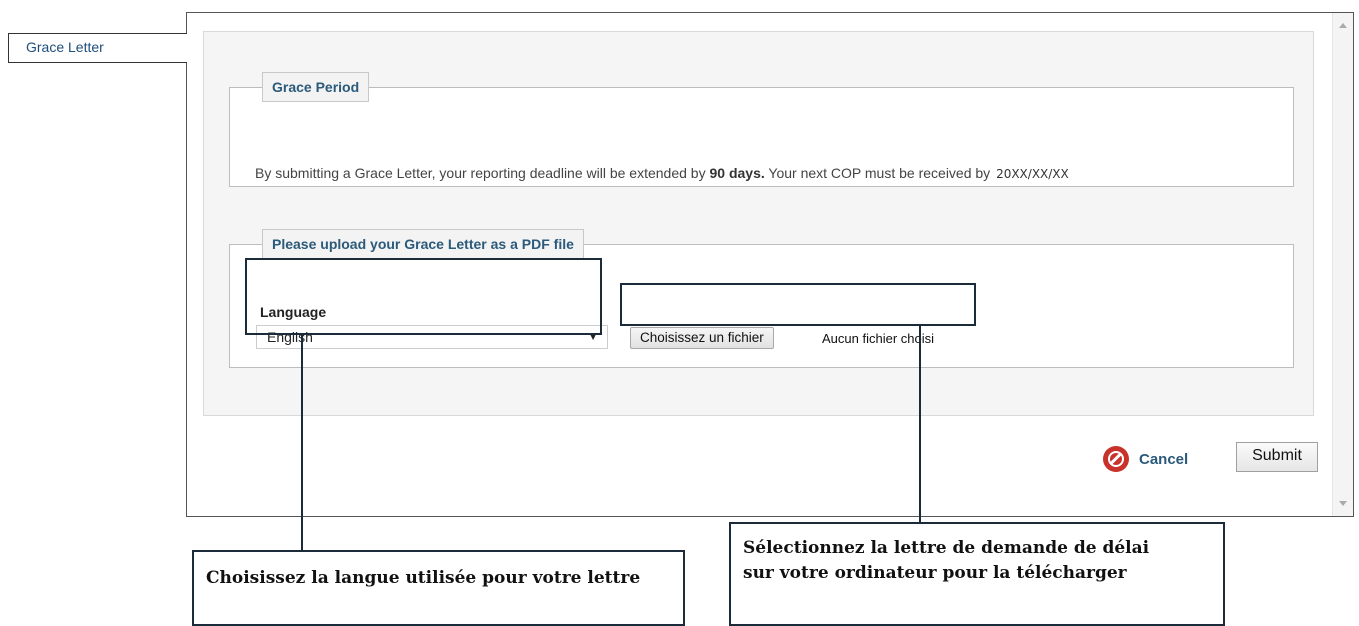 This screenshot has width=1359, height=626. Describe the element at coordinates (1343, 25) in the screenshot. I see `scroll-up-arrow-icon` at that location.